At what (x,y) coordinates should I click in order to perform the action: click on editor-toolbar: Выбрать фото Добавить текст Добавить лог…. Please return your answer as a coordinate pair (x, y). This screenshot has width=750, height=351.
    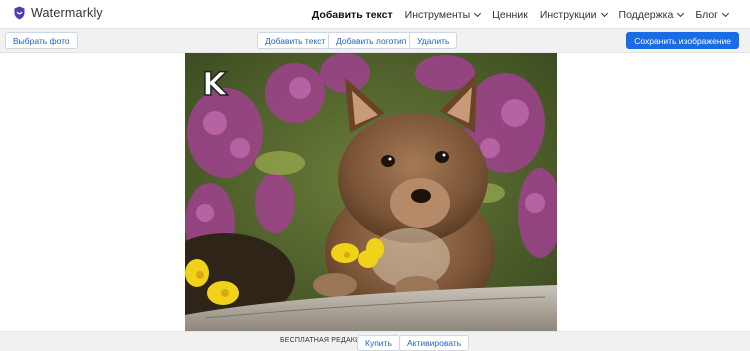
    Looking at the image, I should click on (375, 41).